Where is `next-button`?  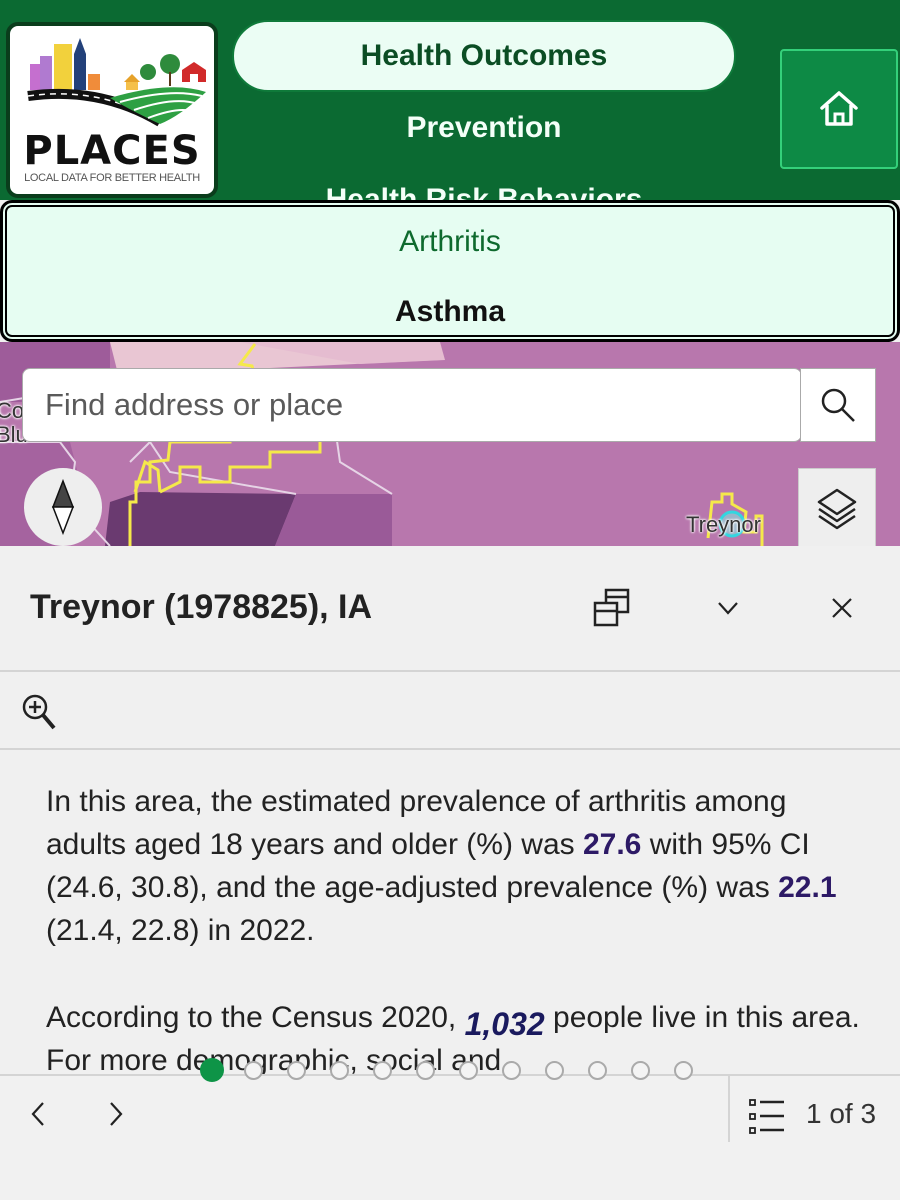
next-button is located at coordinates (116, 1114).